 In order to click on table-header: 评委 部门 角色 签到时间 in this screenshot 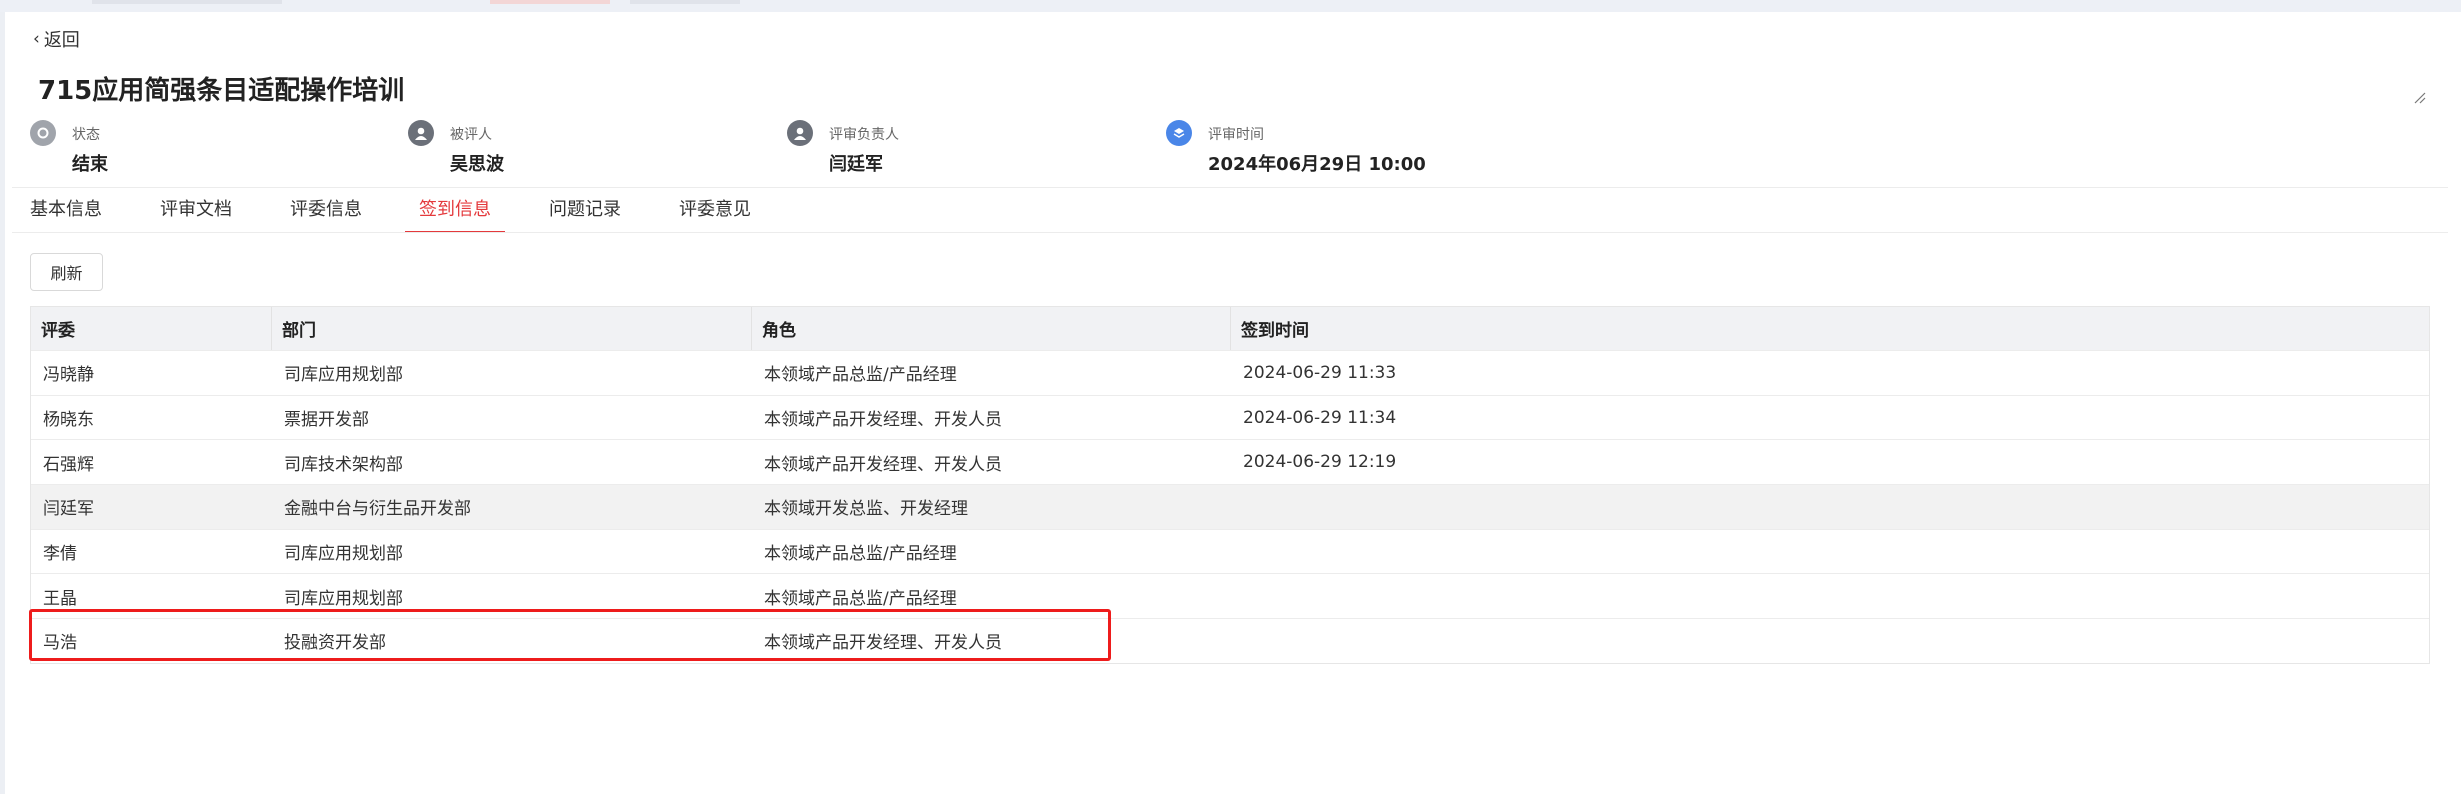, I will do `click(1230, 329)`.